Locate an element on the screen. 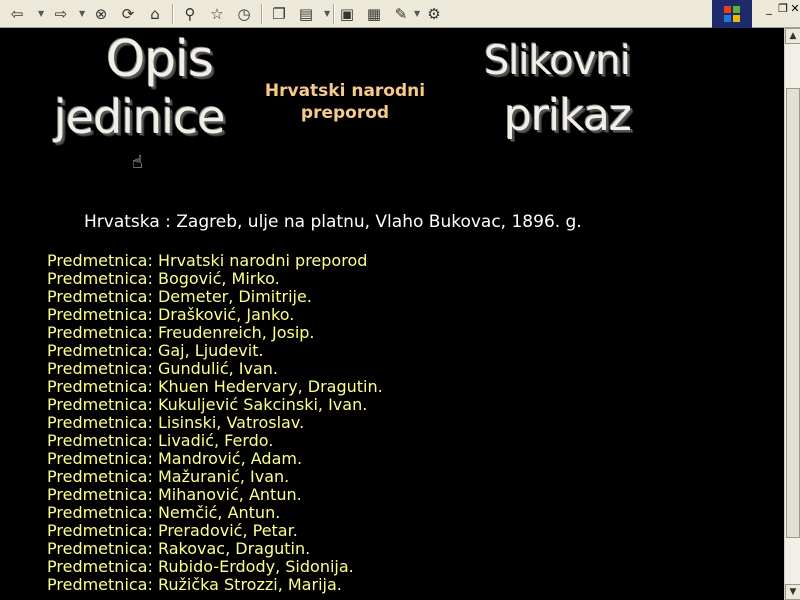 Image resolution: width=800 pixels, height=600 pixels. stop-icon: ⊗ is located at coordinates (101, 14).